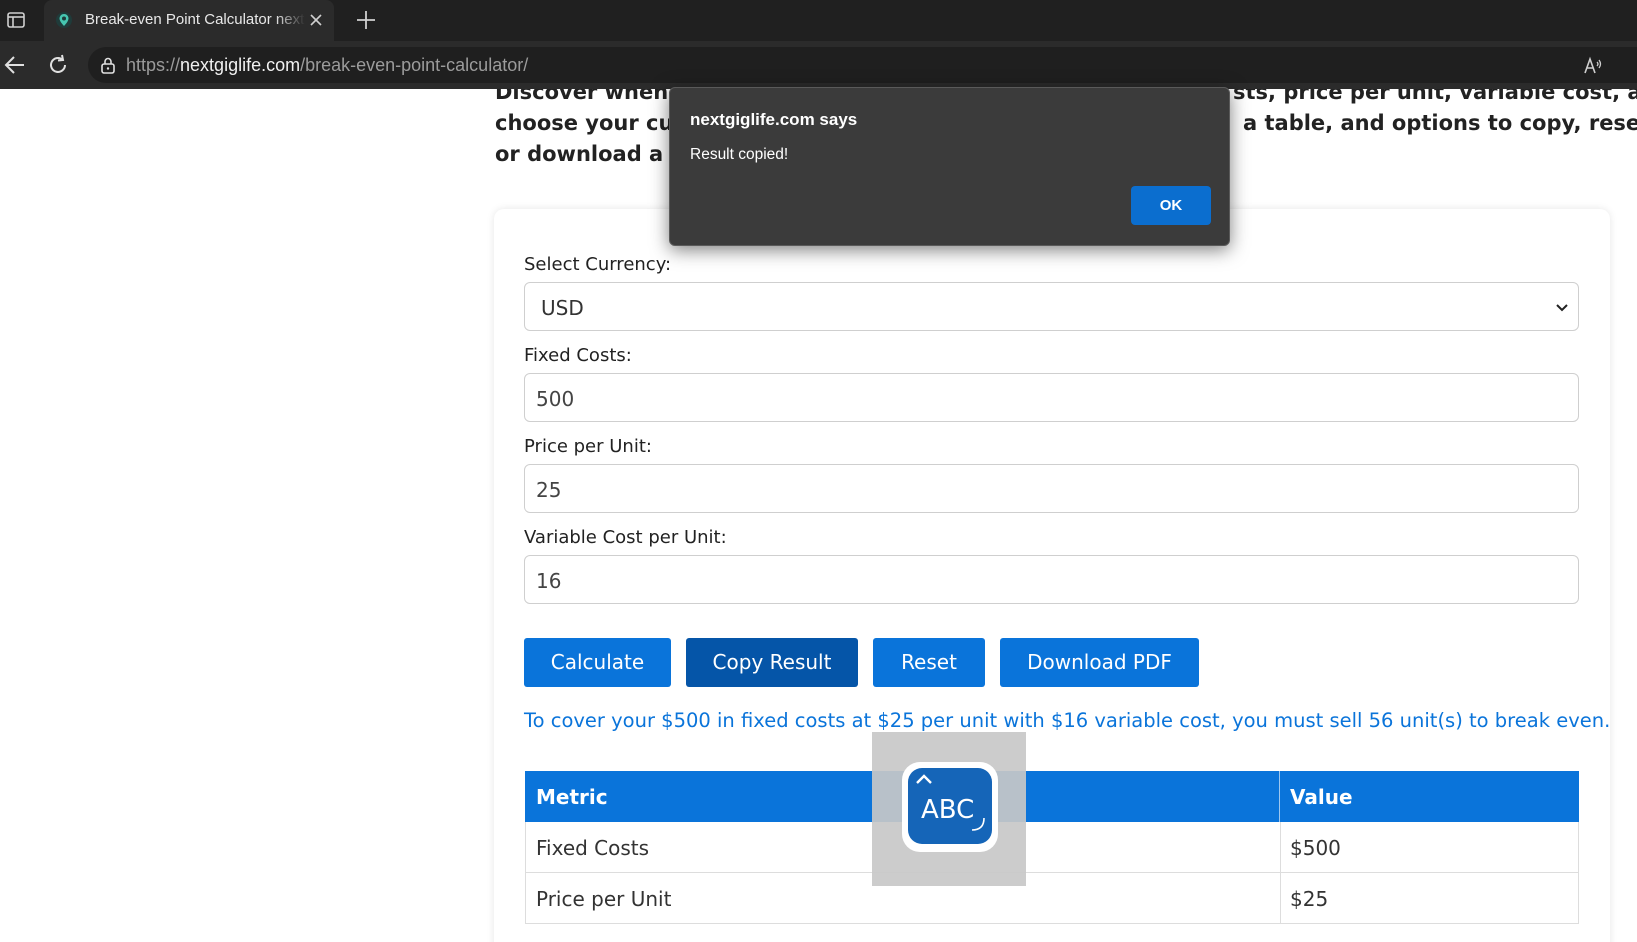  Describe the element at coordinates (108, 65) in the screenshot. I see `lock-icon` at that location.